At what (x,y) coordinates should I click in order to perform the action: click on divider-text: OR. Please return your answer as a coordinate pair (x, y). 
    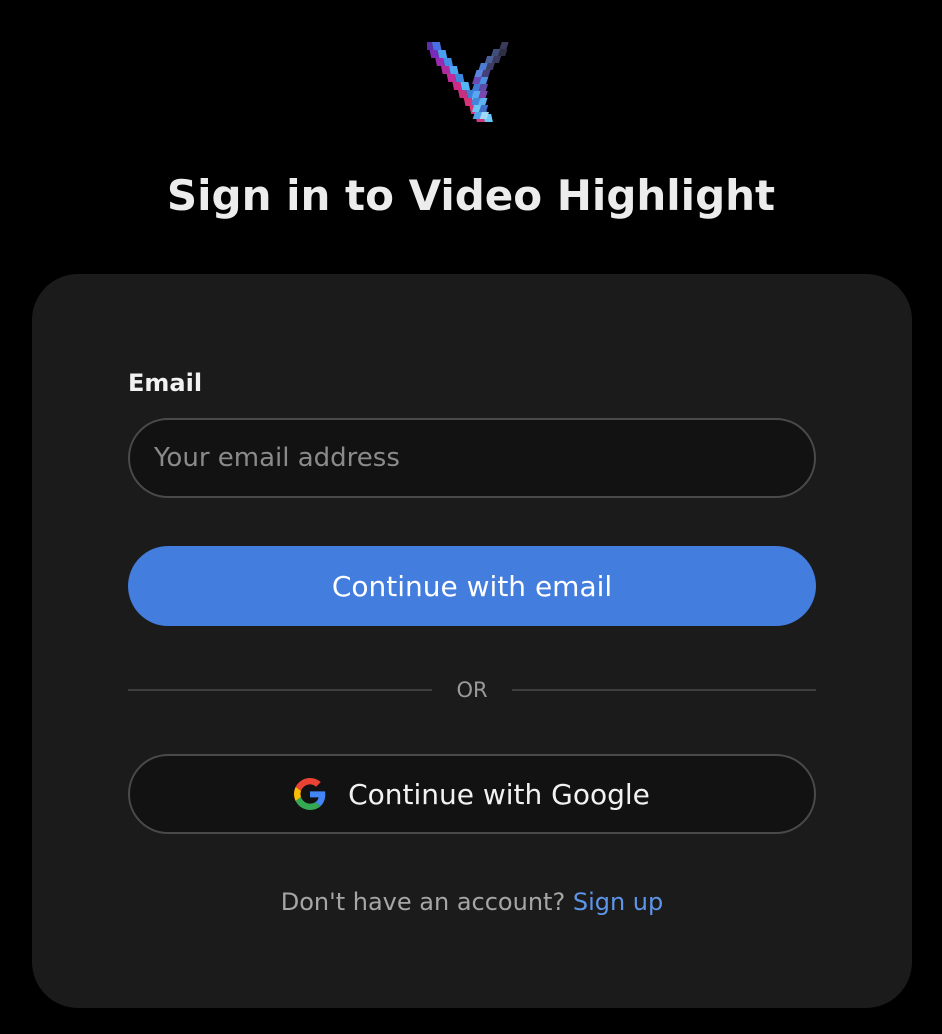
    Looking at the image, I should click on (472, 690).